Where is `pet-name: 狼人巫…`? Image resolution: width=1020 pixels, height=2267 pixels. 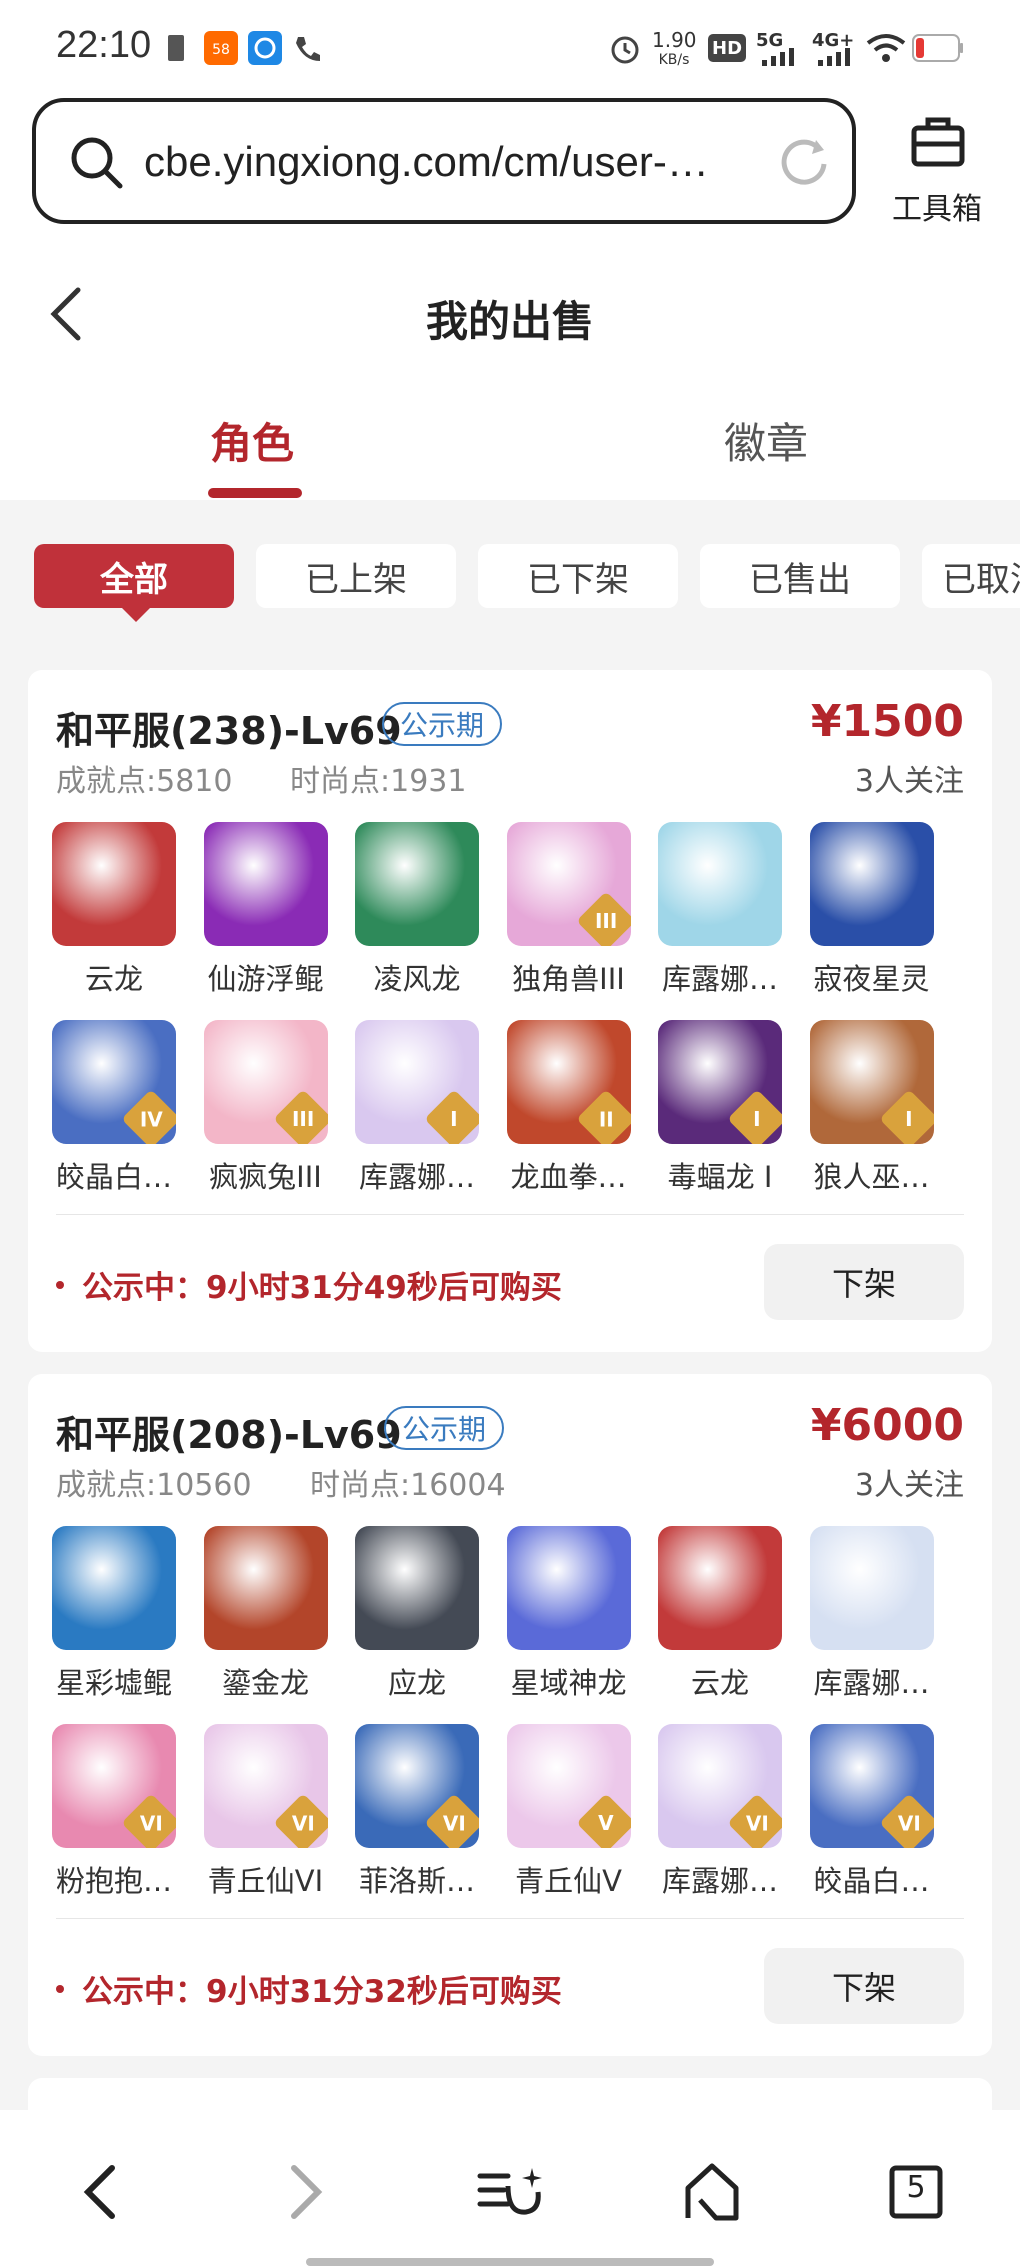
pet-name: 狼人巫… is located at coordinates (871, 1177).